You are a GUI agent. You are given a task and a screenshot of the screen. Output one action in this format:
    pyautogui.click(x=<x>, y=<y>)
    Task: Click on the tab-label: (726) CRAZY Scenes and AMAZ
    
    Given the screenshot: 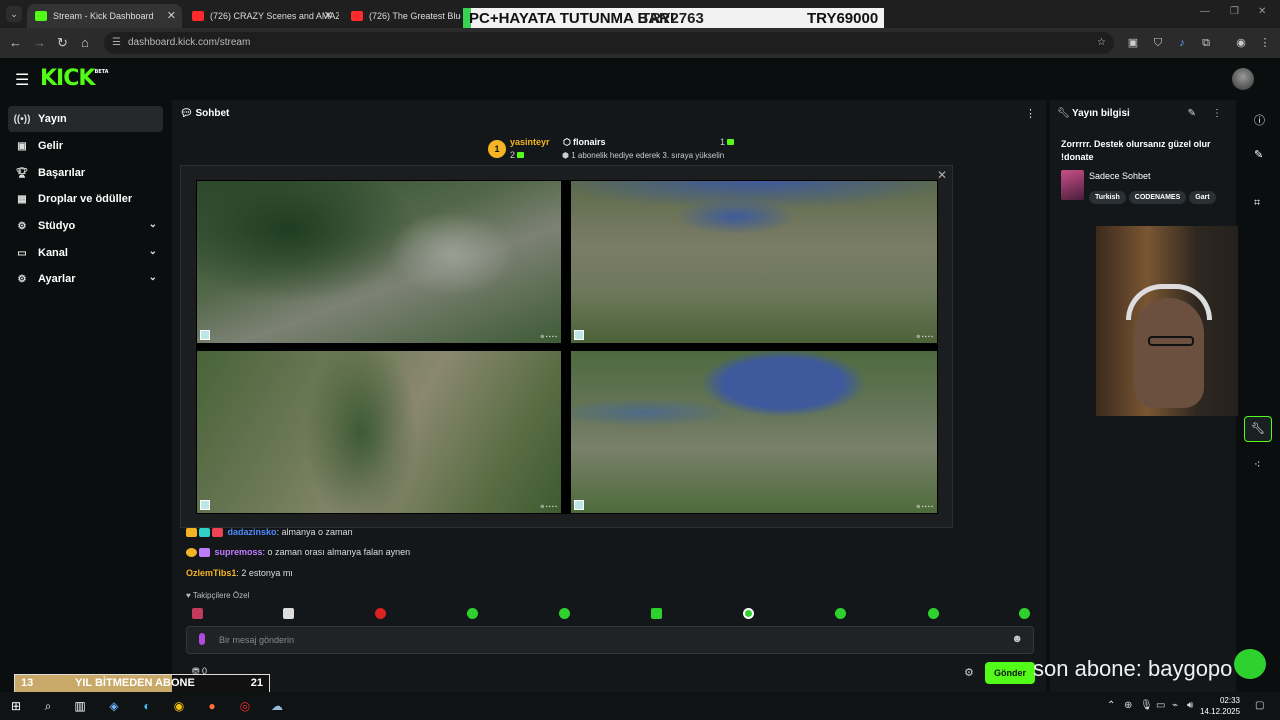 What is the action you would take?
    pyautogui.click(x=274, y=16)
    